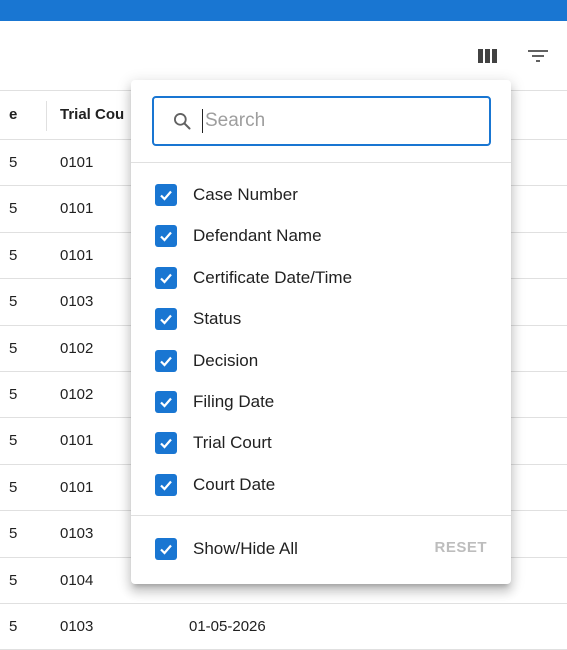 The width and height of the screenshot is (567, 650). Describe the element at coordinates (245, 548) in the screenshot. I see `show-hide-all-label: Show/Hide All` at that location.